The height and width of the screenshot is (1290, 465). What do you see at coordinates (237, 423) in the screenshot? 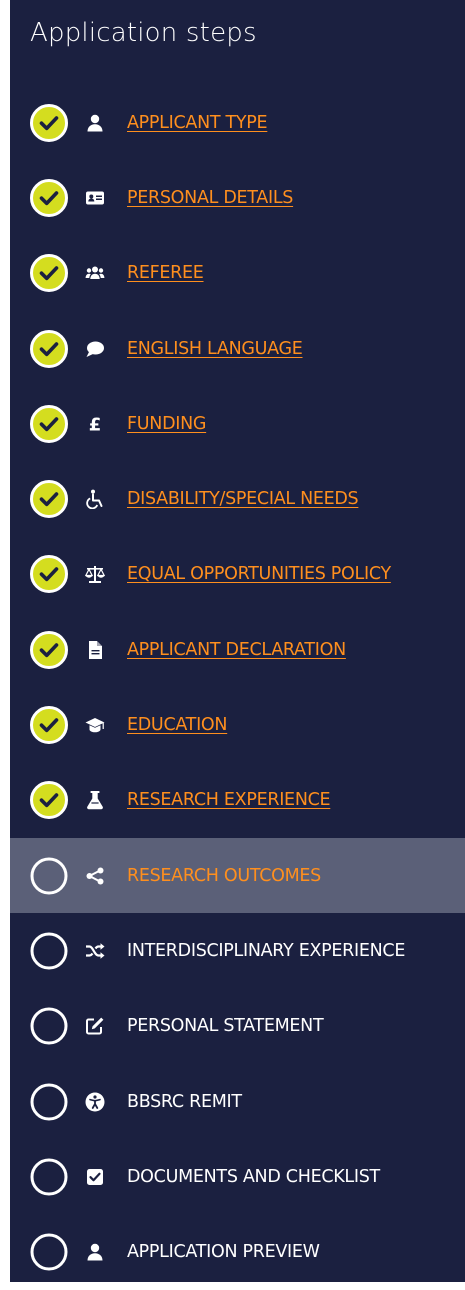
I see `step-funding: £ FUNDING` at bounding box center [237, 423].